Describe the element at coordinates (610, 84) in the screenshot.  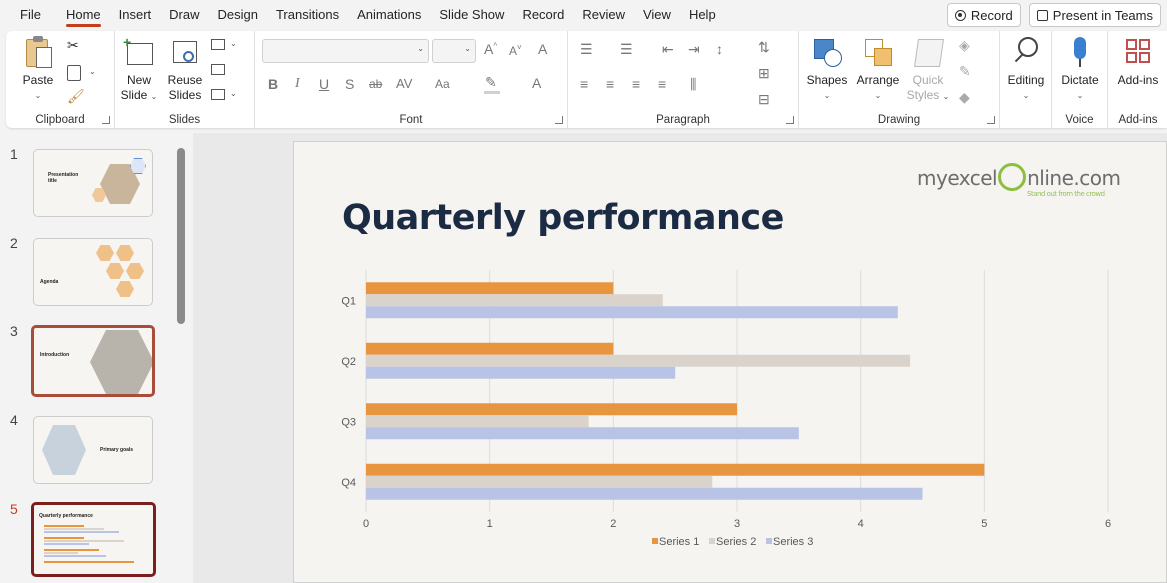
I see `align-center-icon: ≡` at that location.